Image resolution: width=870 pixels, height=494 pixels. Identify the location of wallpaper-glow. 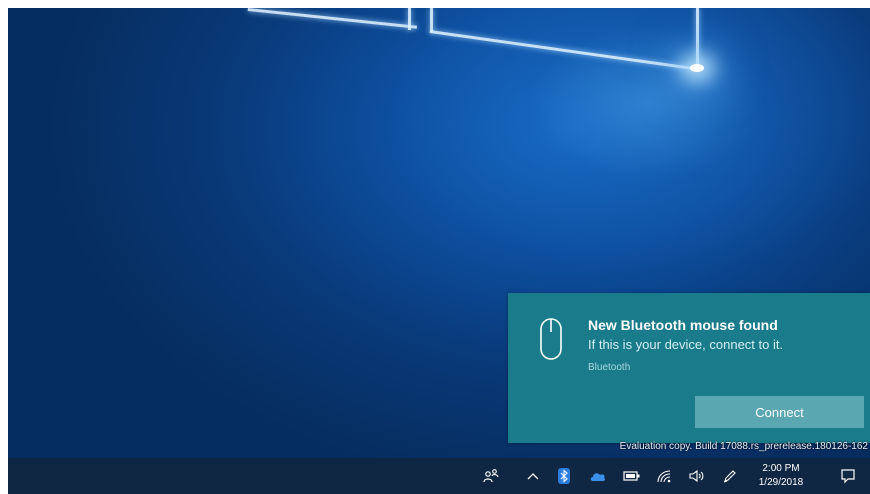
(697, 68).